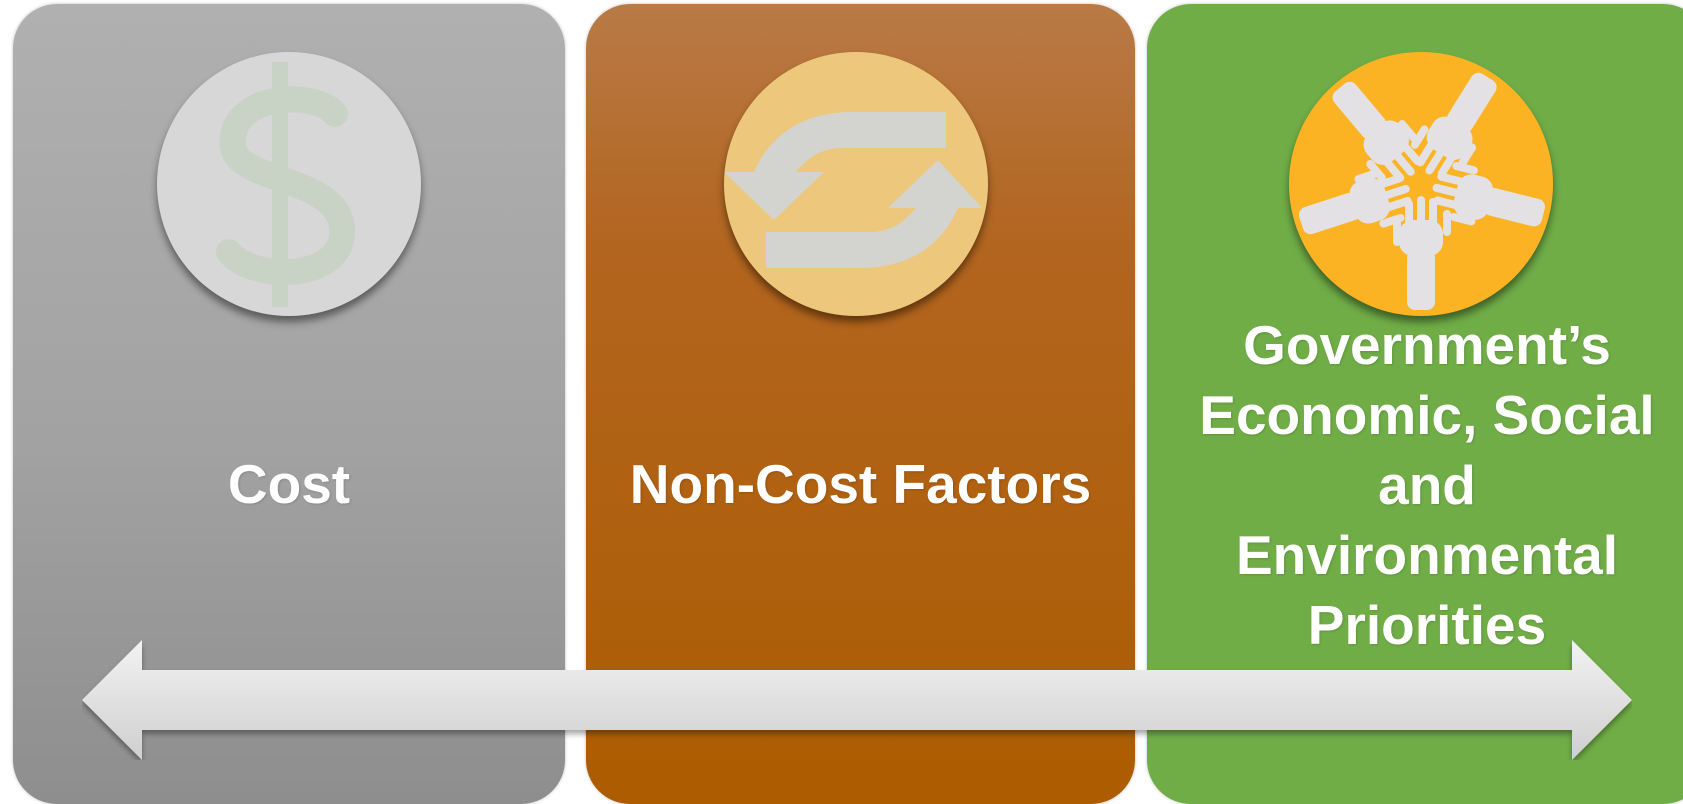 This screenshot has height=804, width=1683. Describe the element at coordinates (289, 484) in the screenshot. I see `cost-label: Cost` at that location.